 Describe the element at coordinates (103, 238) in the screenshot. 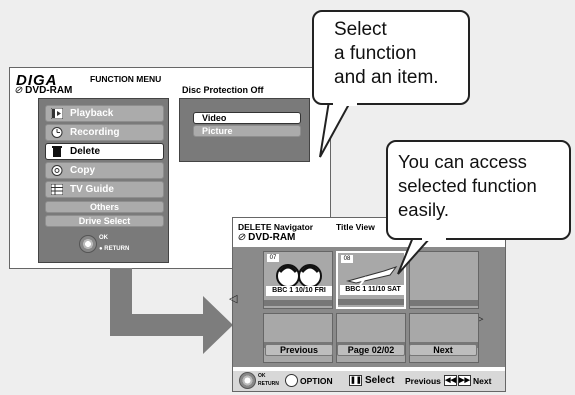

I see `ok-label: OK` at that location.